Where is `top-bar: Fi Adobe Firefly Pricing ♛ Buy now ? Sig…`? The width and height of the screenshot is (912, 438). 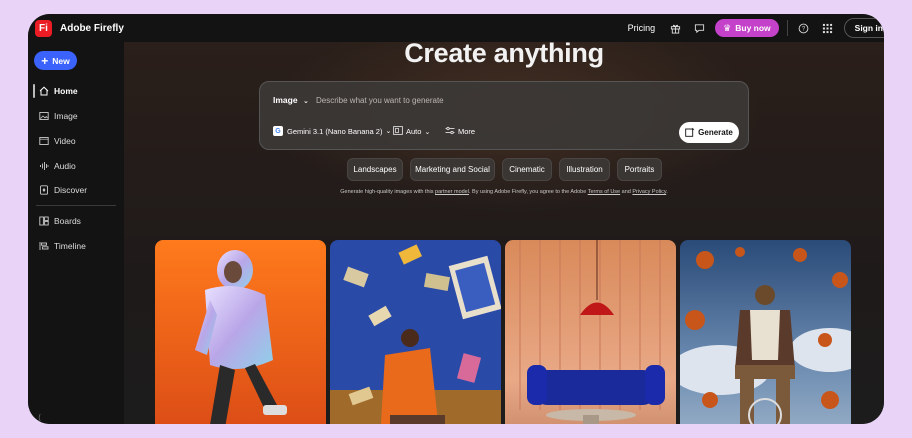 top-bar: Fi Adobe Firefly Pricing ♛ Buy now ? Sig… is located at coordinates (456, 28).